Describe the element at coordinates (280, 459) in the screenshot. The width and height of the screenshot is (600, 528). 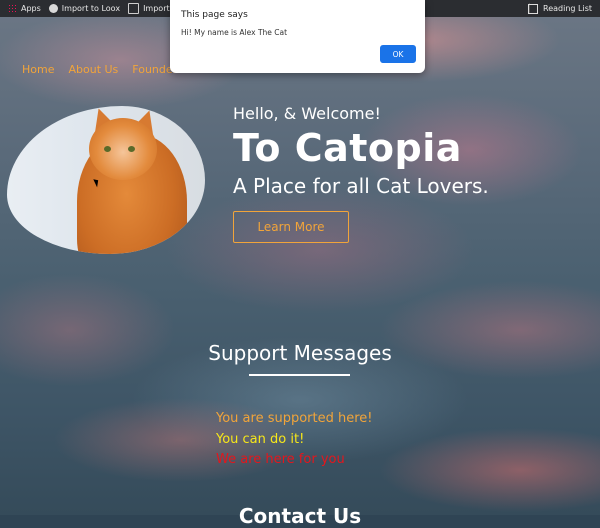
I see `support-message: We are here for you` at that location.